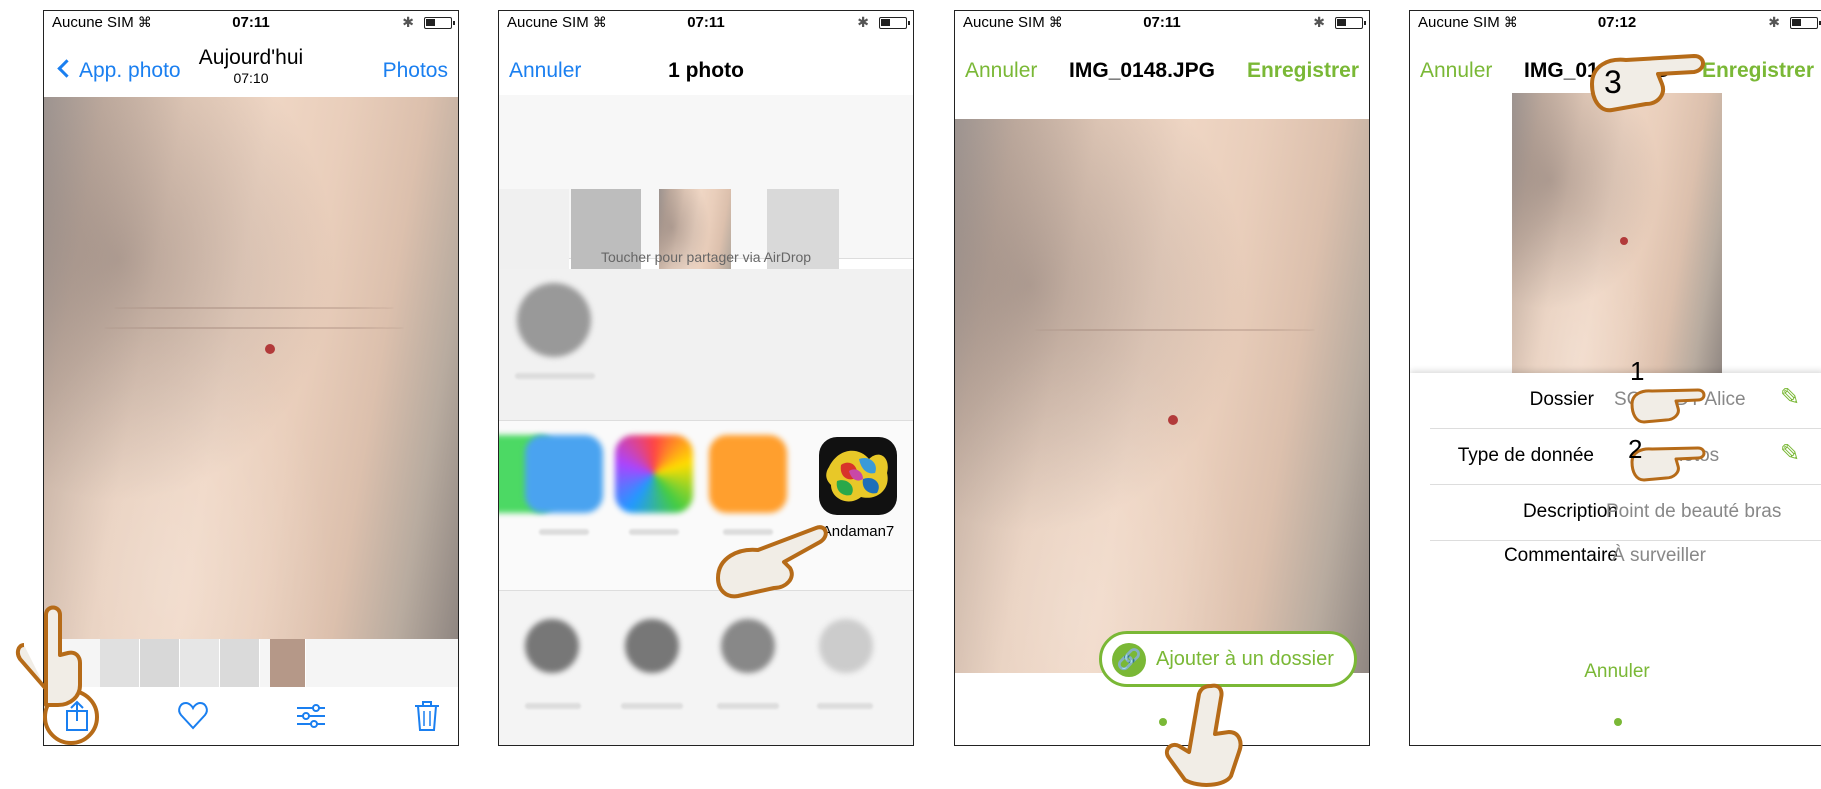 This screenshot has height=789, width=1821. Describe the element at coordinates (311, 716) in the screenshot. I see `sliders-icon` at that location.